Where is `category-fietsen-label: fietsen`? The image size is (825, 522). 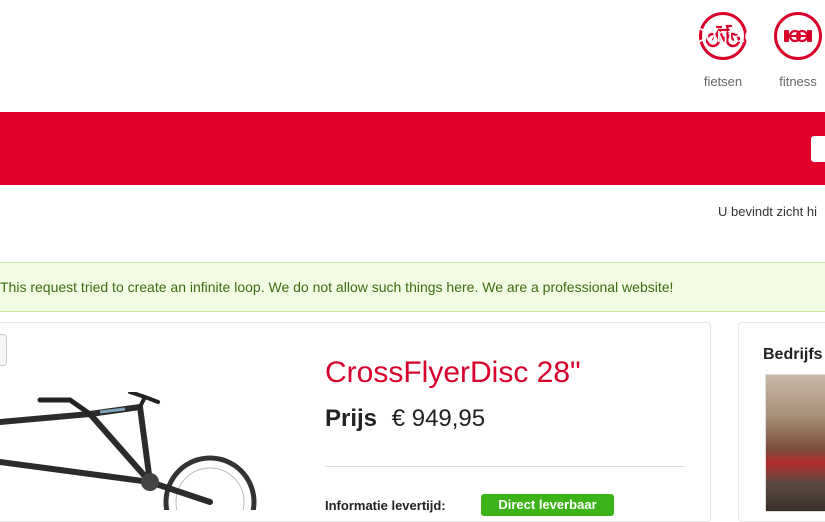 category-fietsen-label: fietsen is located at coordinates (723, 81).